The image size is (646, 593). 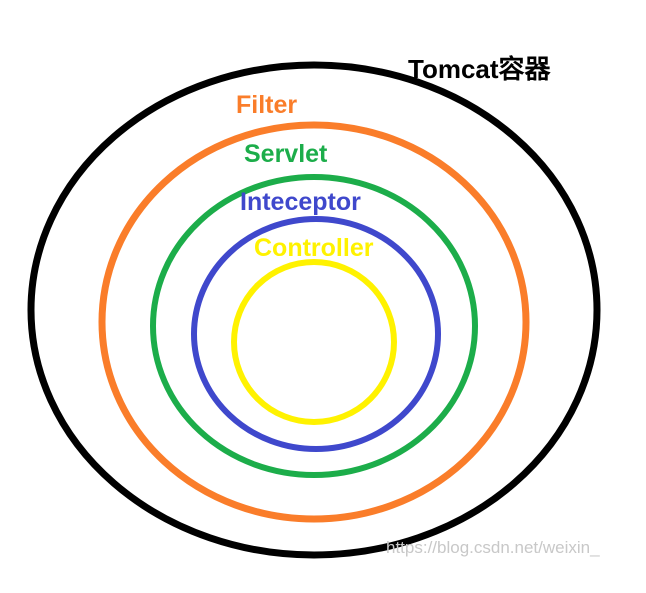 I want to click on servlet-label: Servlet, so click(x=286, y=154).